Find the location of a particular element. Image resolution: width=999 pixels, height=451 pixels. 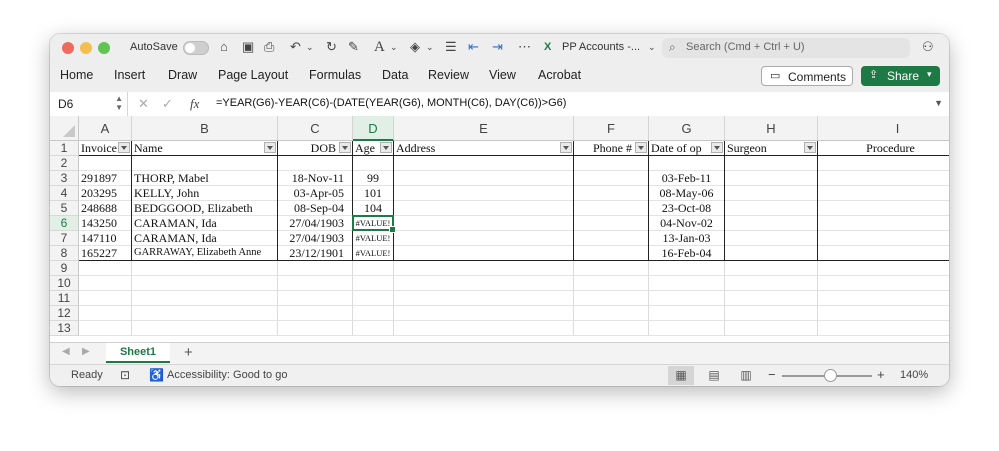

table-cell: 18-Nov-11 is located at coordinates (315, 178).